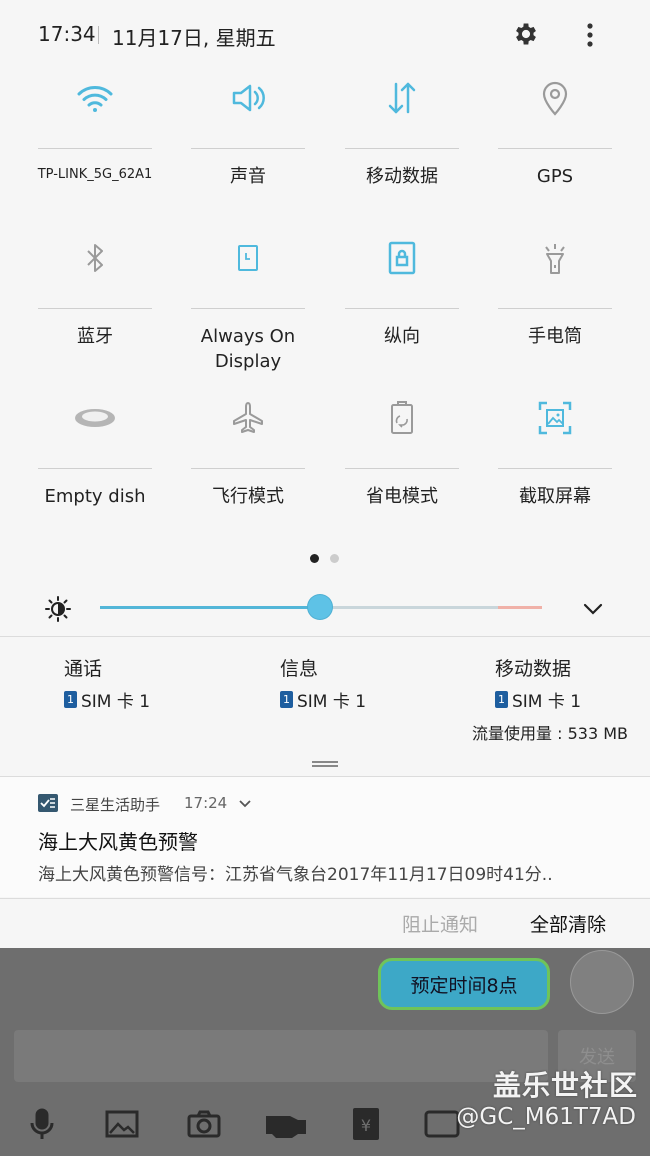  I want to click on tile-label-orientation: 纵向, so click(402, 336).